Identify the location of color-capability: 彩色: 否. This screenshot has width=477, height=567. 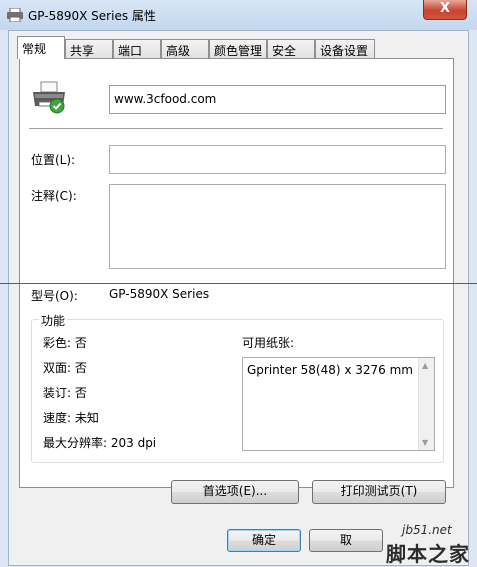
(65, 343).